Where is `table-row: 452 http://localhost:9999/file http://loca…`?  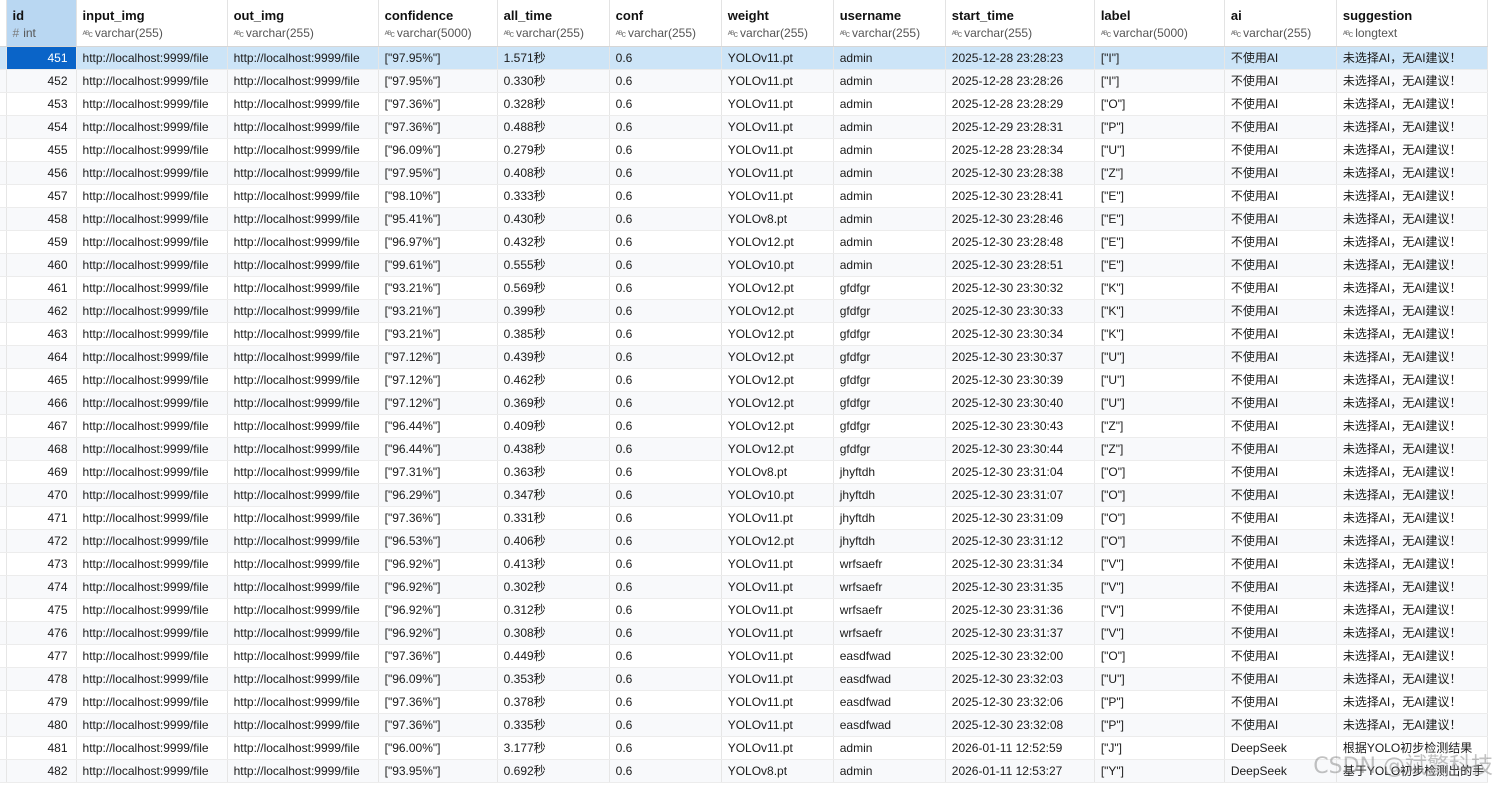
table-row: 452 http://localhost:9999/file http://loca… is located at coordinates (744, 81).